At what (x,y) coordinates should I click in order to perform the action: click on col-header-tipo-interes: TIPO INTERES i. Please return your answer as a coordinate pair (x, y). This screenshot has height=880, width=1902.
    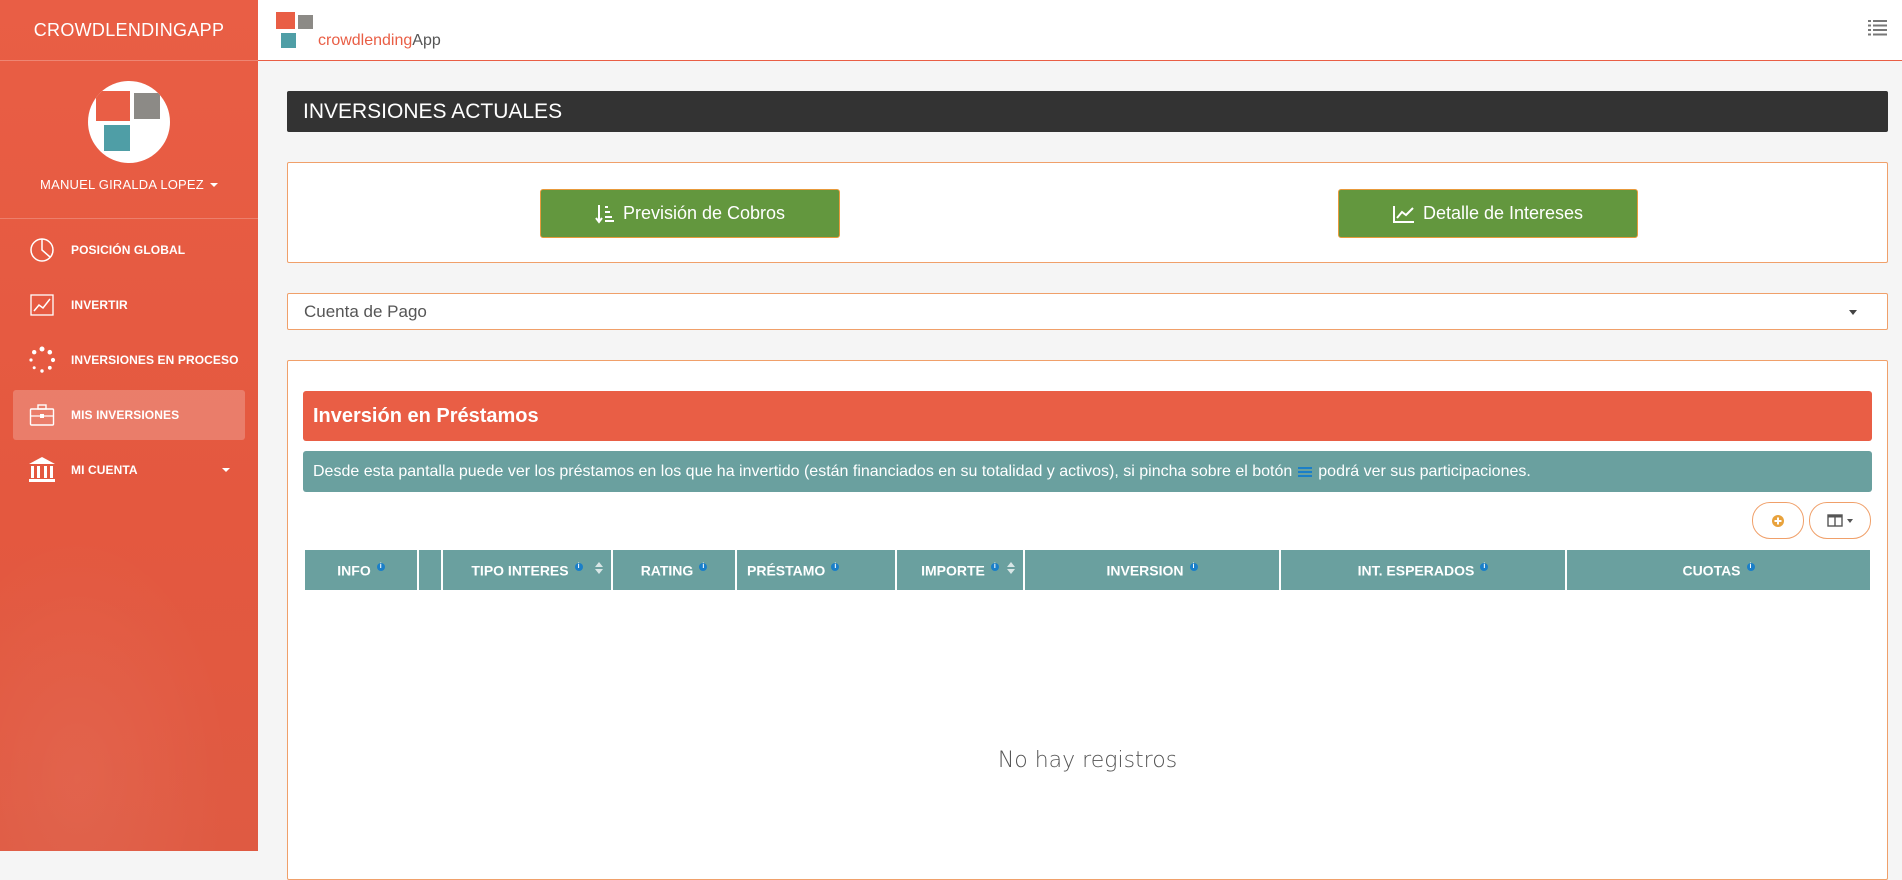
    Looking at the image, I should click on (527, 570).